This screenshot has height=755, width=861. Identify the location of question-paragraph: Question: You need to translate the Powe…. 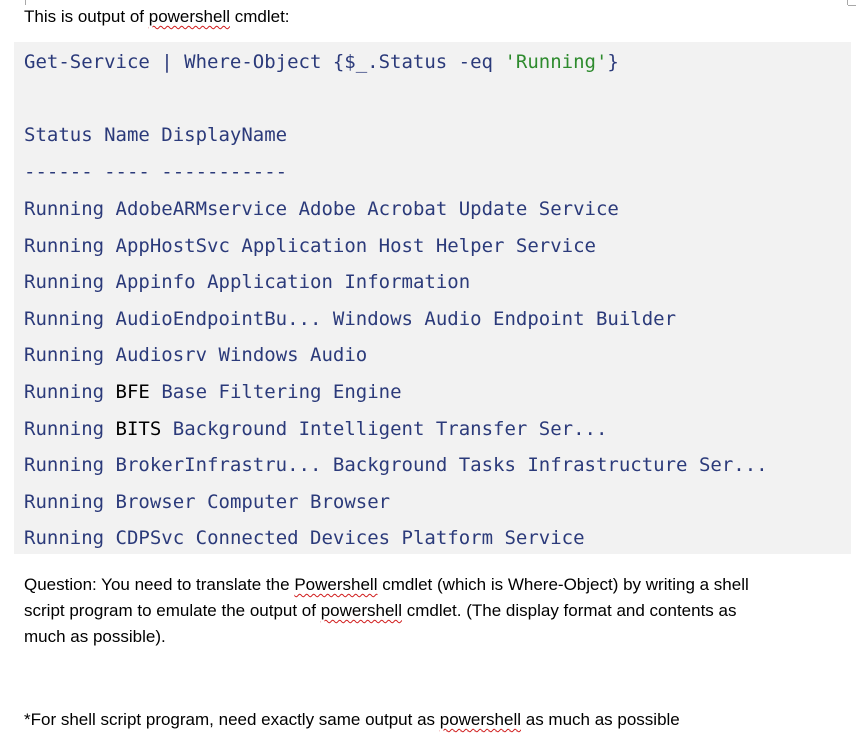
(424, 611).